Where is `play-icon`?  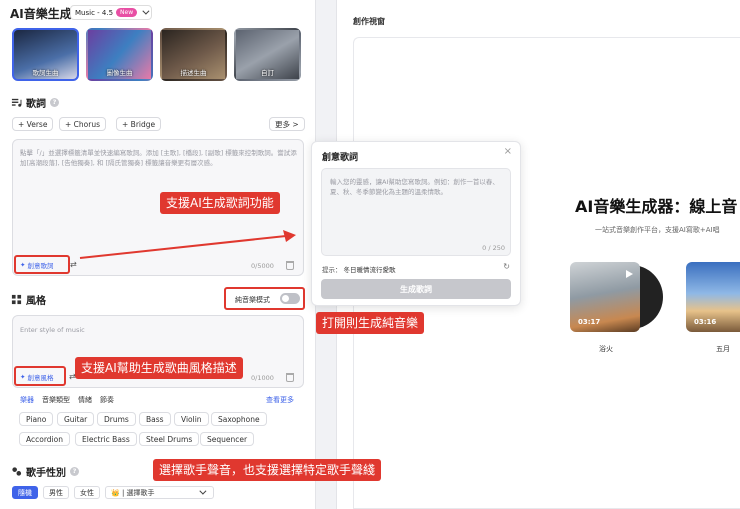 play-icon is located at coordinates (629, 274).